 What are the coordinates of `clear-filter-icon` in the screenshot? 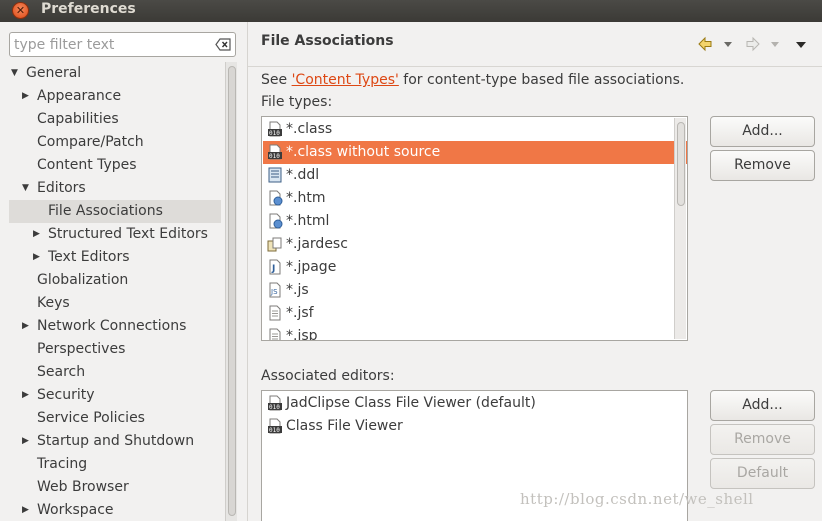 It's located at (223, 44).